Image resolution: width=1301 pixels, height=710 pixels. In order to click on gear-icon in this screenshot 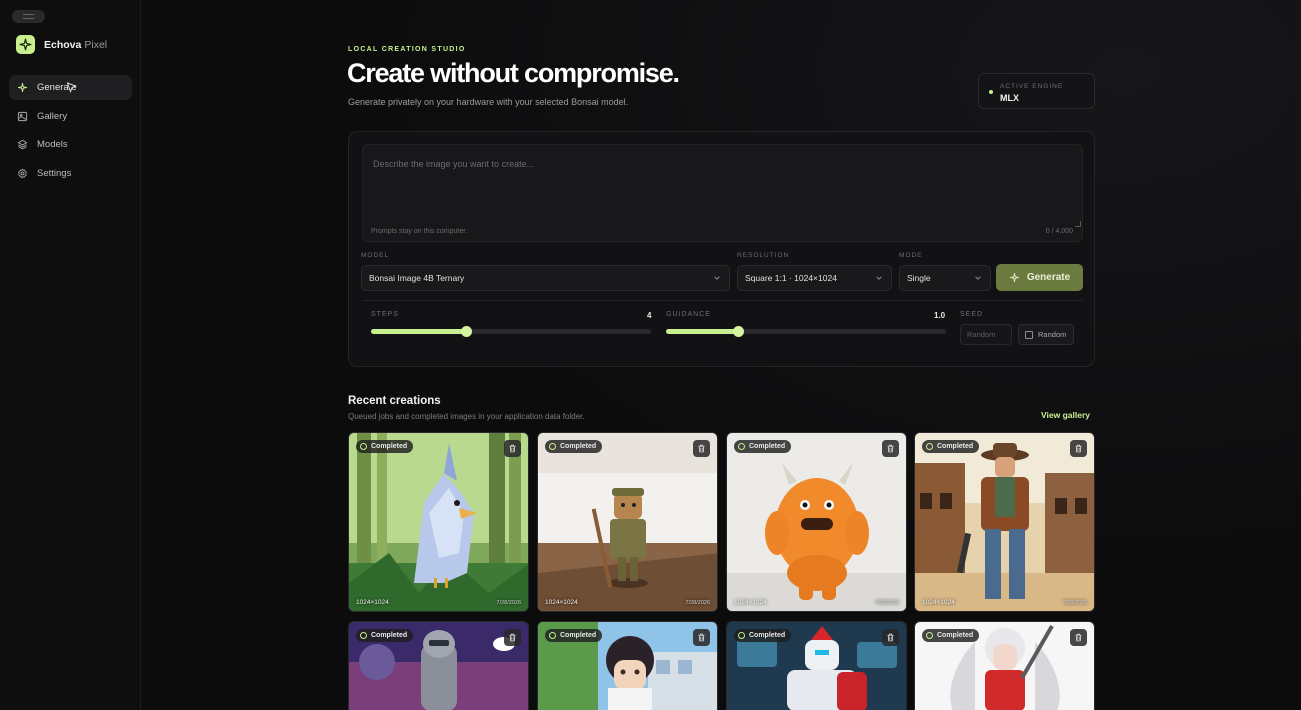, I will do `click(22, 173)`.